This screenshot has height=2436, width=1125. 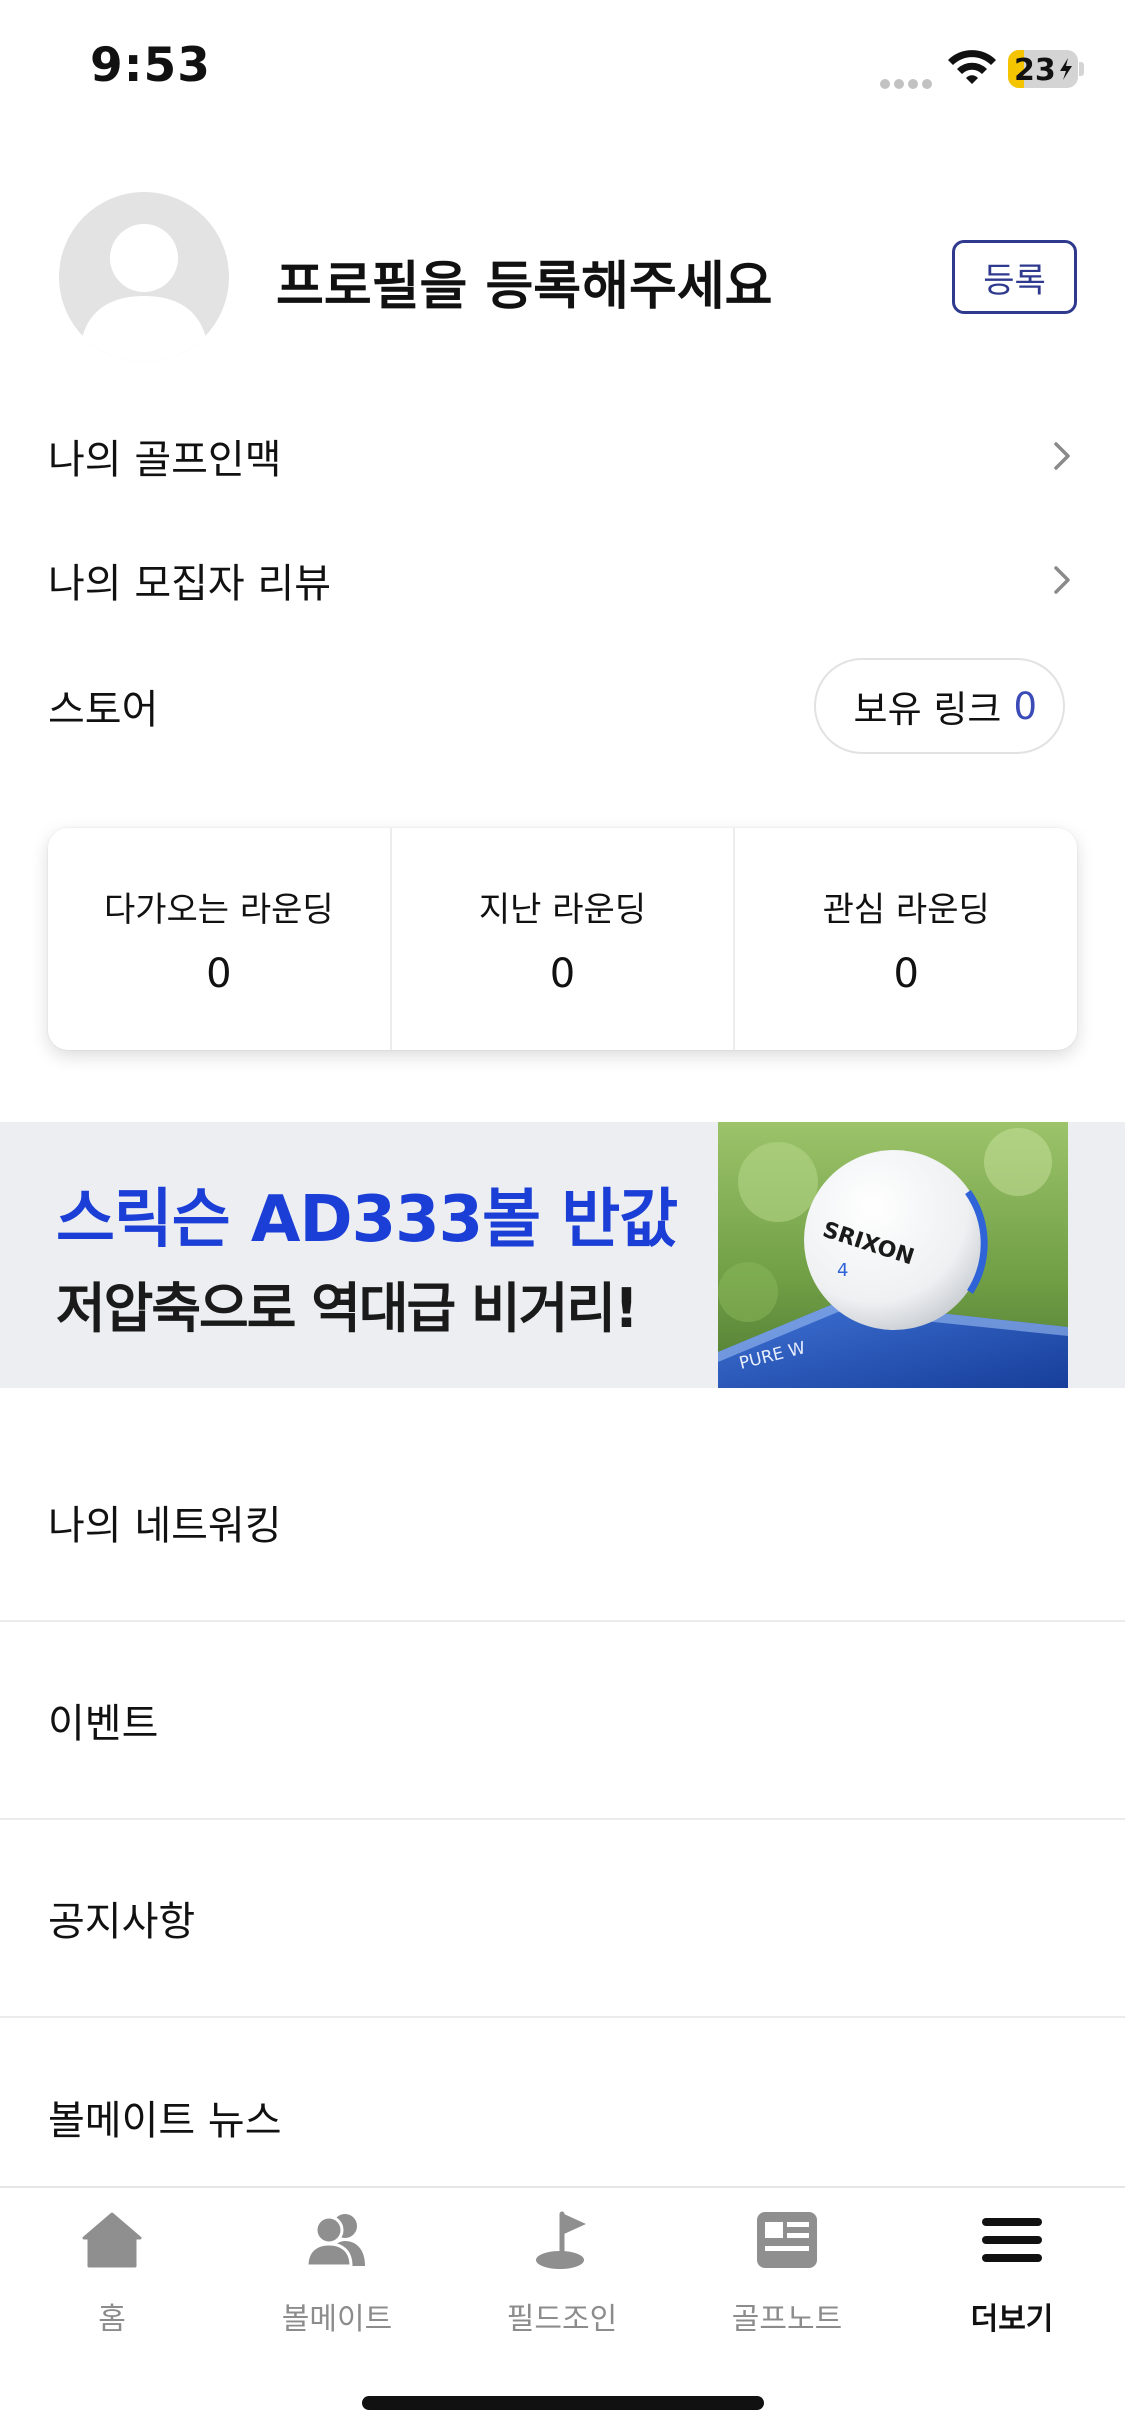 What do you see at coordinates (1012, 2240) in the screenshot?
I see `menu-icon` at bounding box center [1012, 2240].